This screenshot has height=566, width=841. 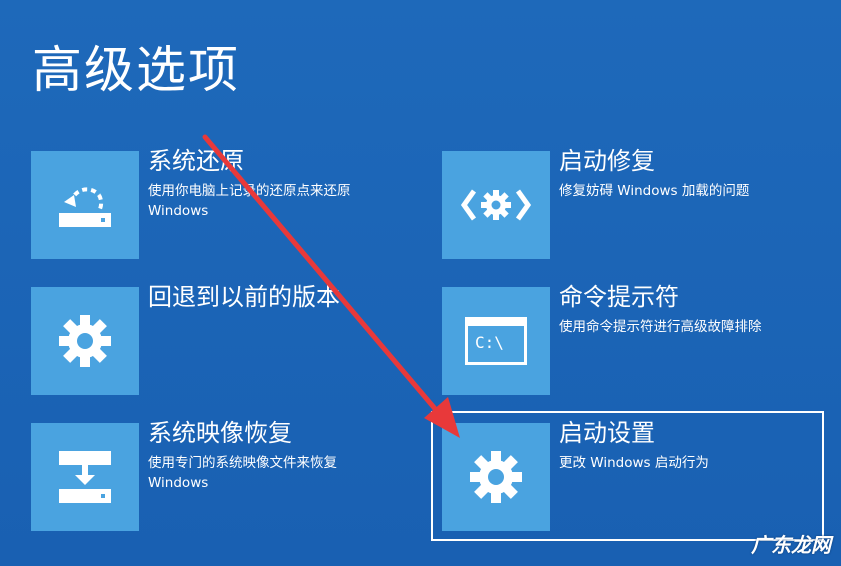 I want to click on option-tile: C:\, so click(x=496, y=341).